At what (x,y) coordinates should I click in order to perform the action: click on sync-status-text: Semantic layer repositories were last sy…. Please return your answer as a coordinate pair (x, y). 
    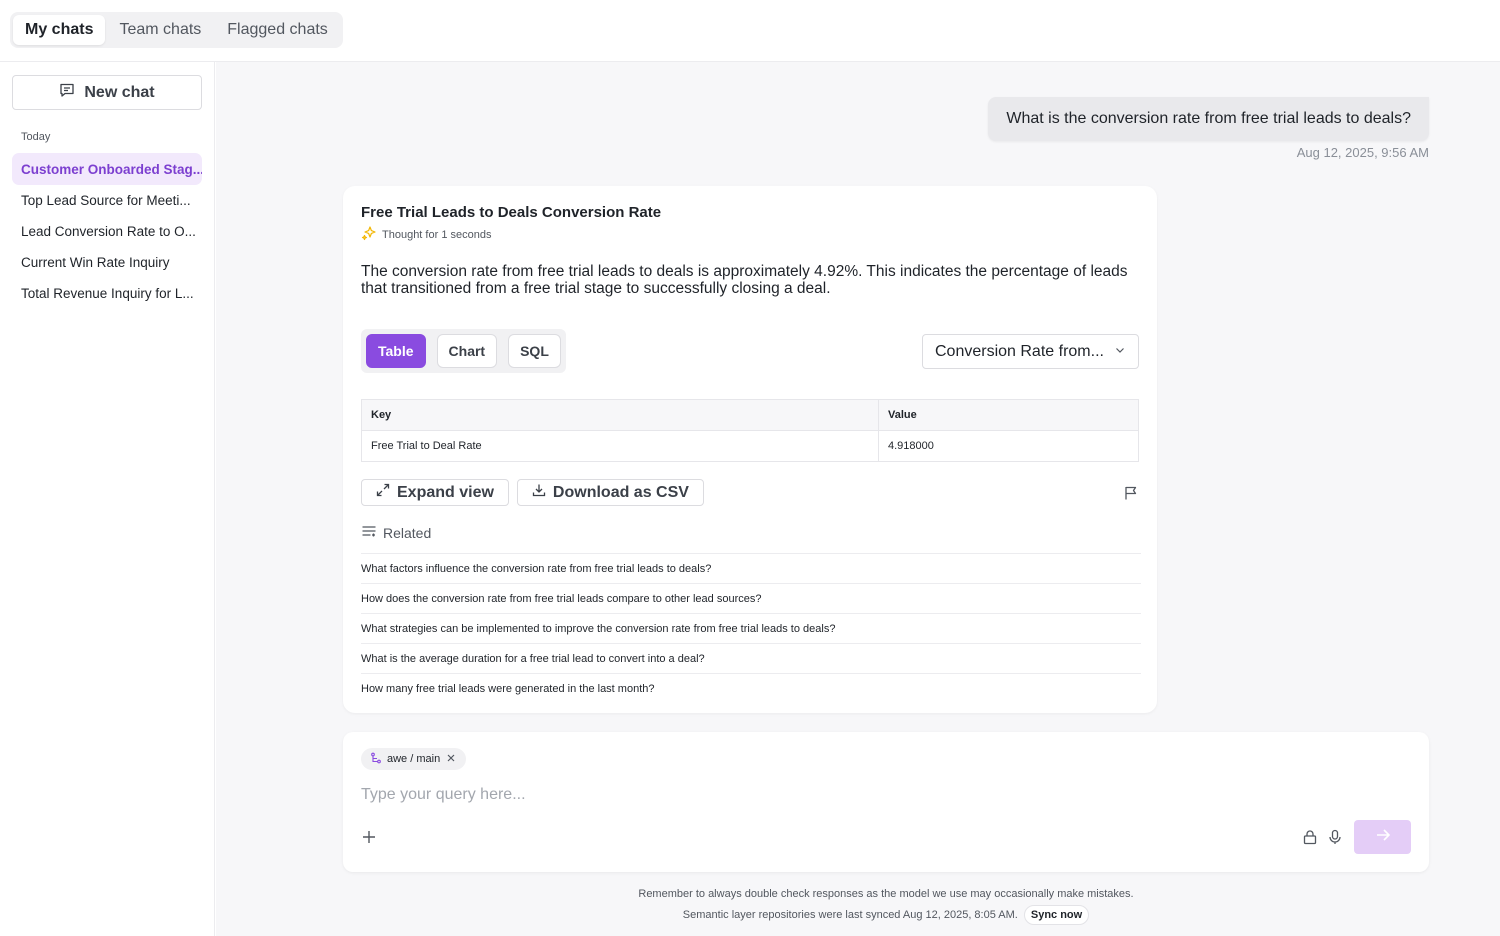
    Looking at the image, I should click on (850, 915).